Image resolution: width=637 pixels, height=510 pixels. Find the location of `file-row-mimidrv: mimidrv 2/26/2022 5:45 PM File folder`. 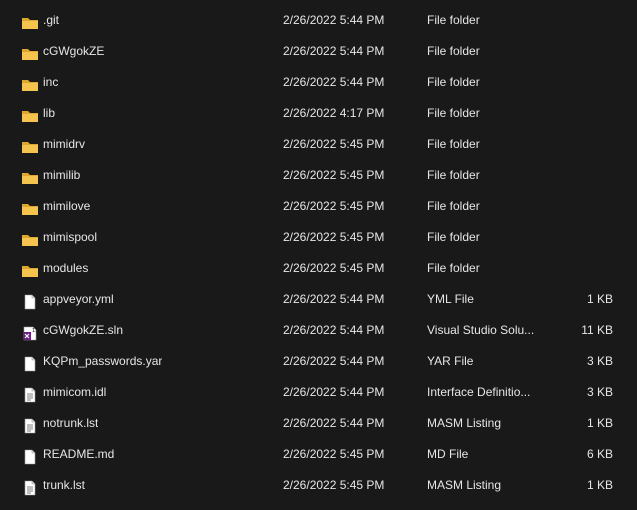

file-row-mimidrv: mimidrv 2/26/2022 5:45 PM File folder is located at coordinates (318, 144).